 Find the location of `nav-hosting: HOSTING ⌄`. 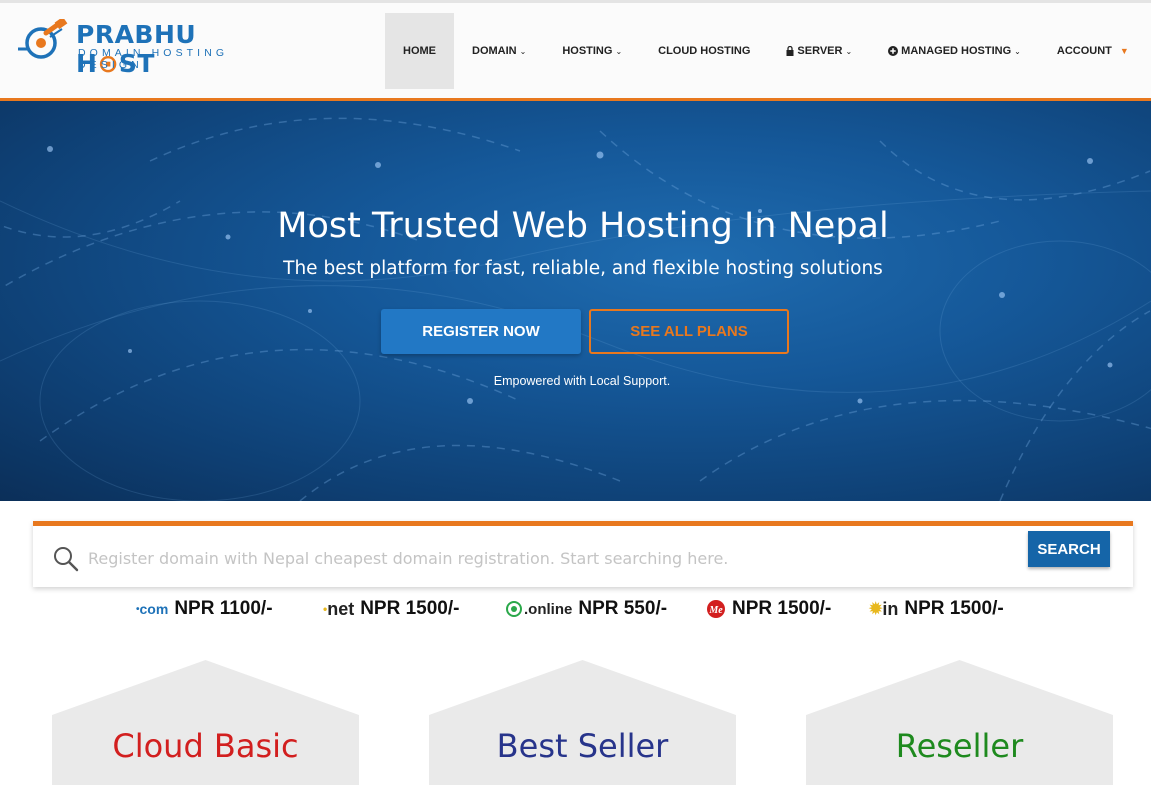

nav-hosting: HOSTING ⌄ is located at coordinates (592, 51).